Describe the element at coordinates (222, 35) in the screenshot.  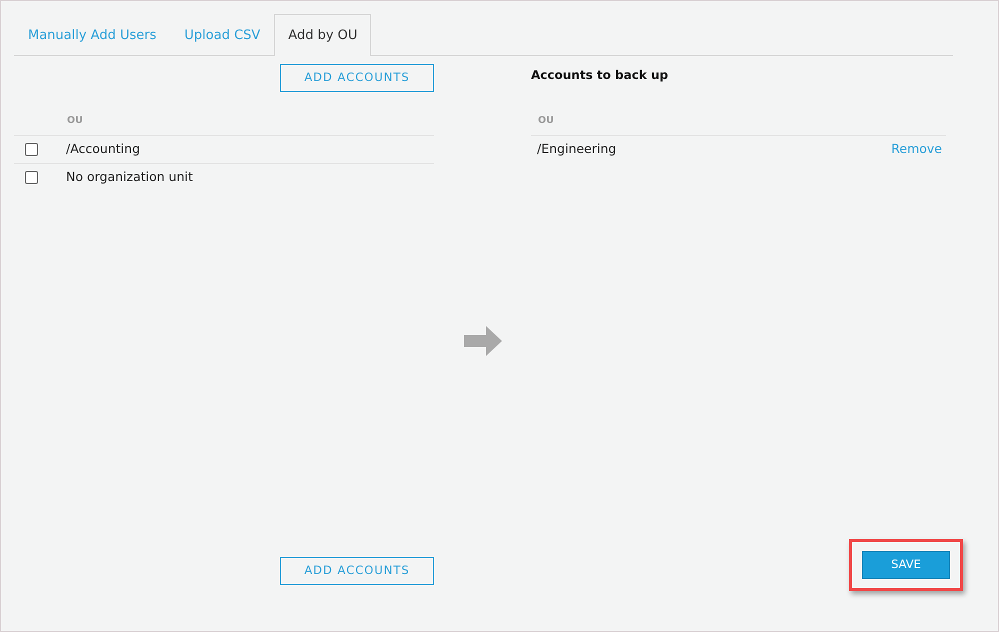
I see `tab: Upload CSV` at that location.